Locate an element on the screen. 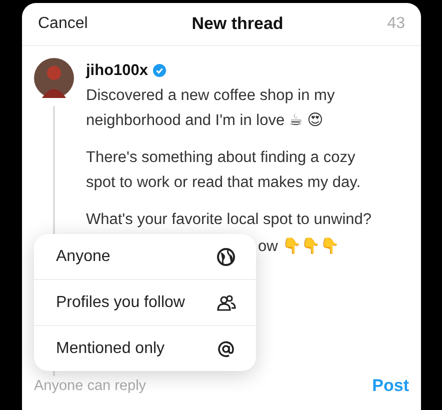  cancel-button: Cancel is located at coordinates (63, 24).